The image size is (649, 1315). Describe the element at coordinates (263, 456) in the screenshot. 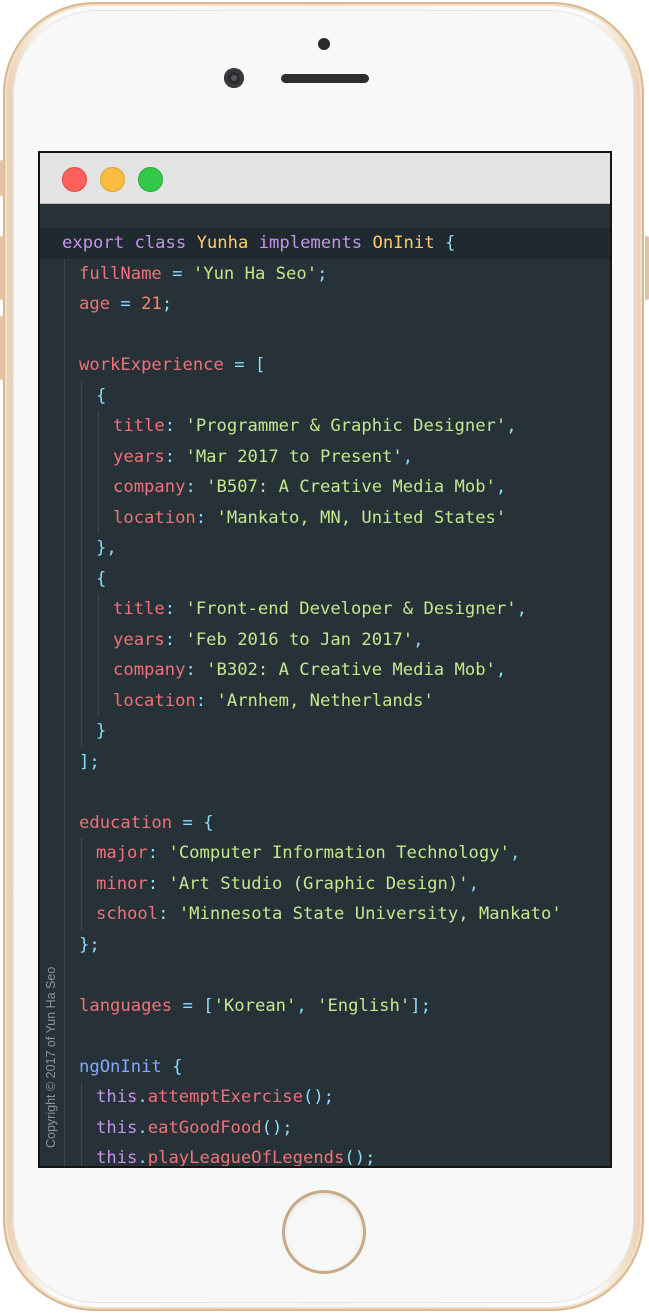

I see `code-line-text: years: 'Mar 2017 to Present',` at that location.